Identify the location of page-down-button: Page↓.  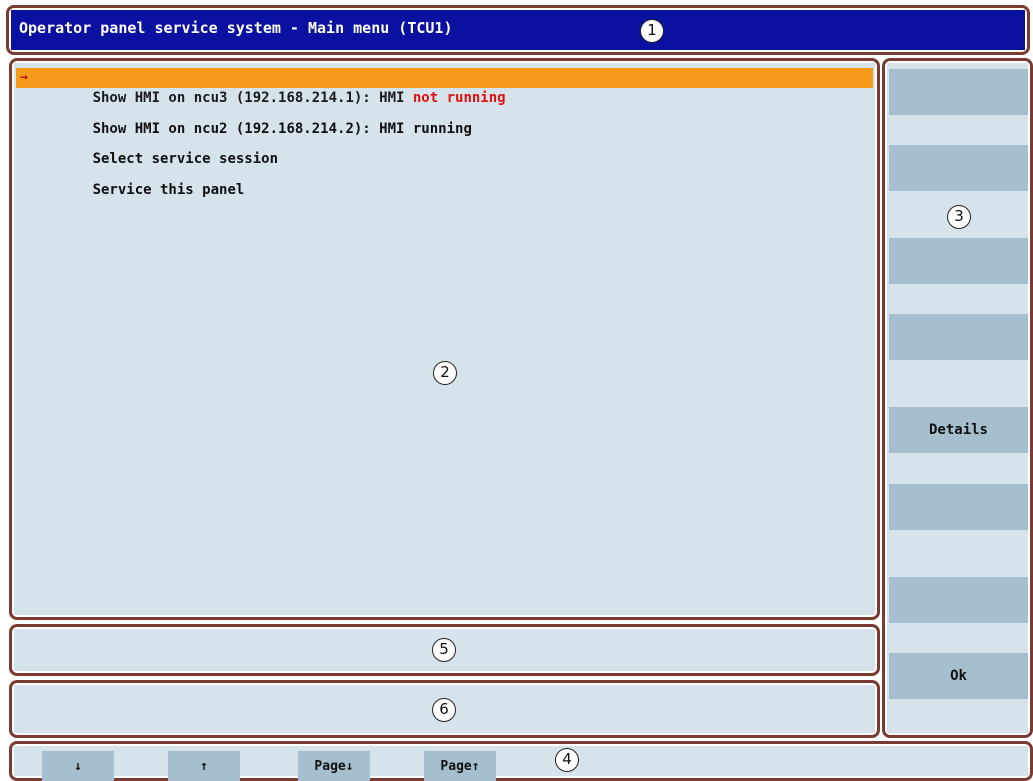
(334, 766).